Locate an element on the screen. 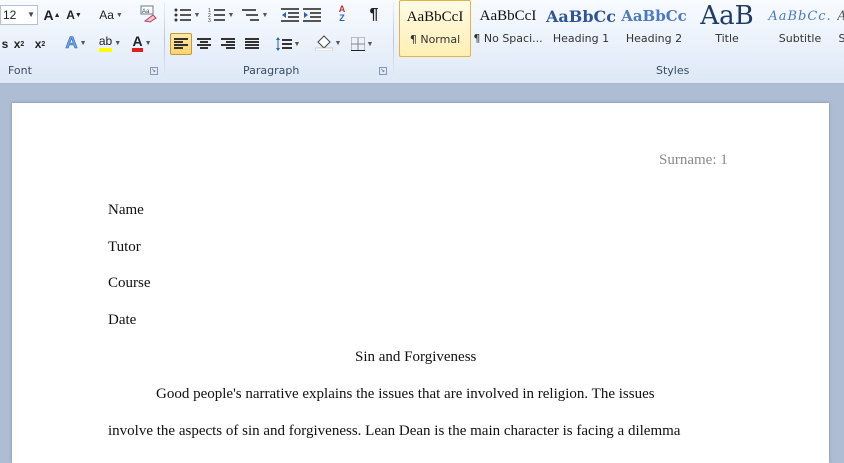 Image resolution: width=844 pixels, height=463 pixels. style-title: AaB Title is located at coordinates (727, 28).